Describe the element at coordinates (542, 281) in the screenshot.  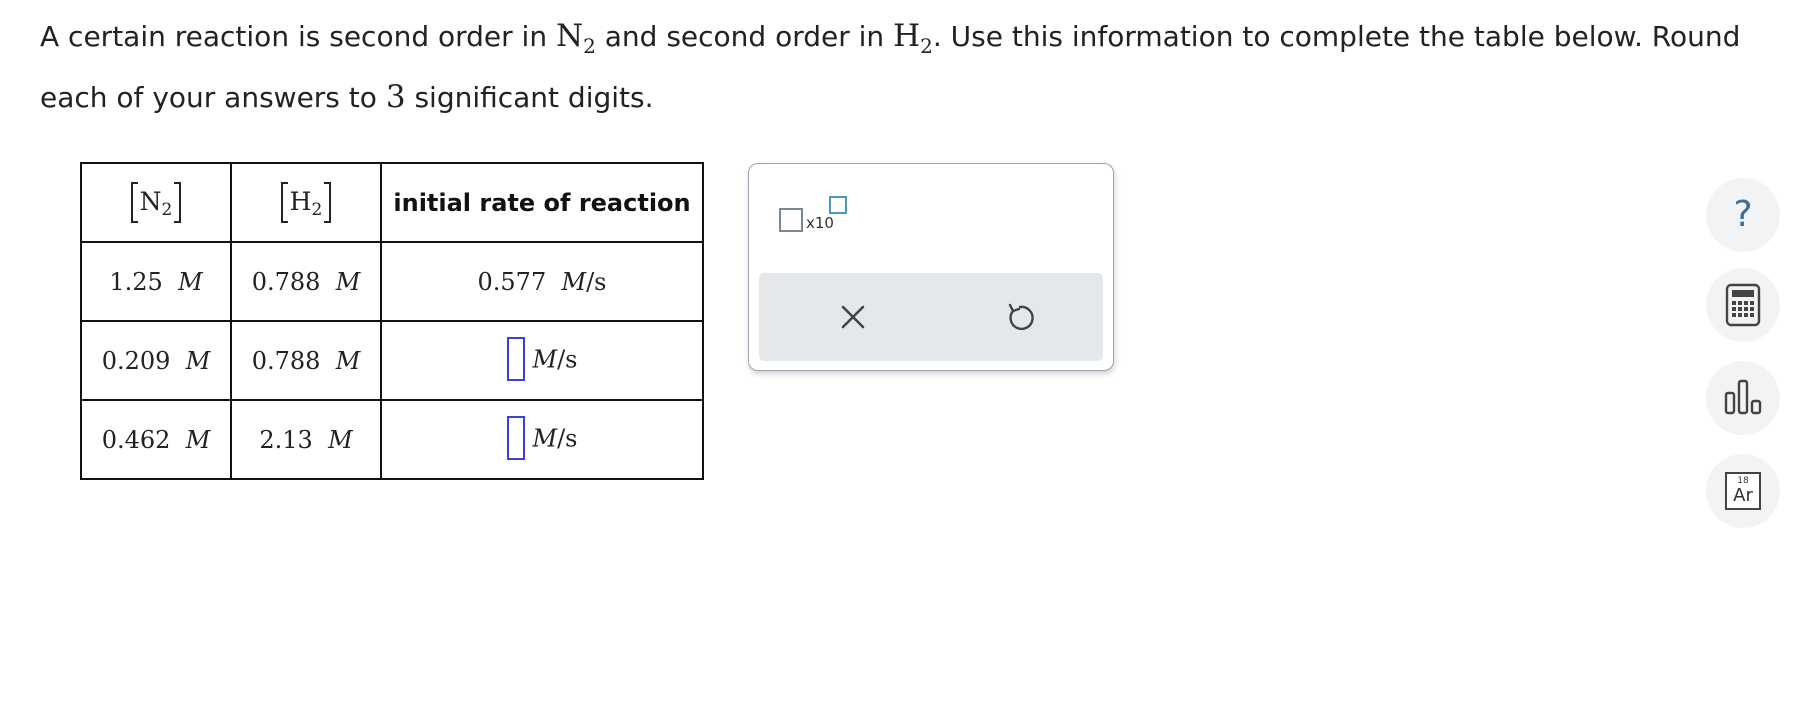
I see `cell-rate: 0.577 M/s` at that location.